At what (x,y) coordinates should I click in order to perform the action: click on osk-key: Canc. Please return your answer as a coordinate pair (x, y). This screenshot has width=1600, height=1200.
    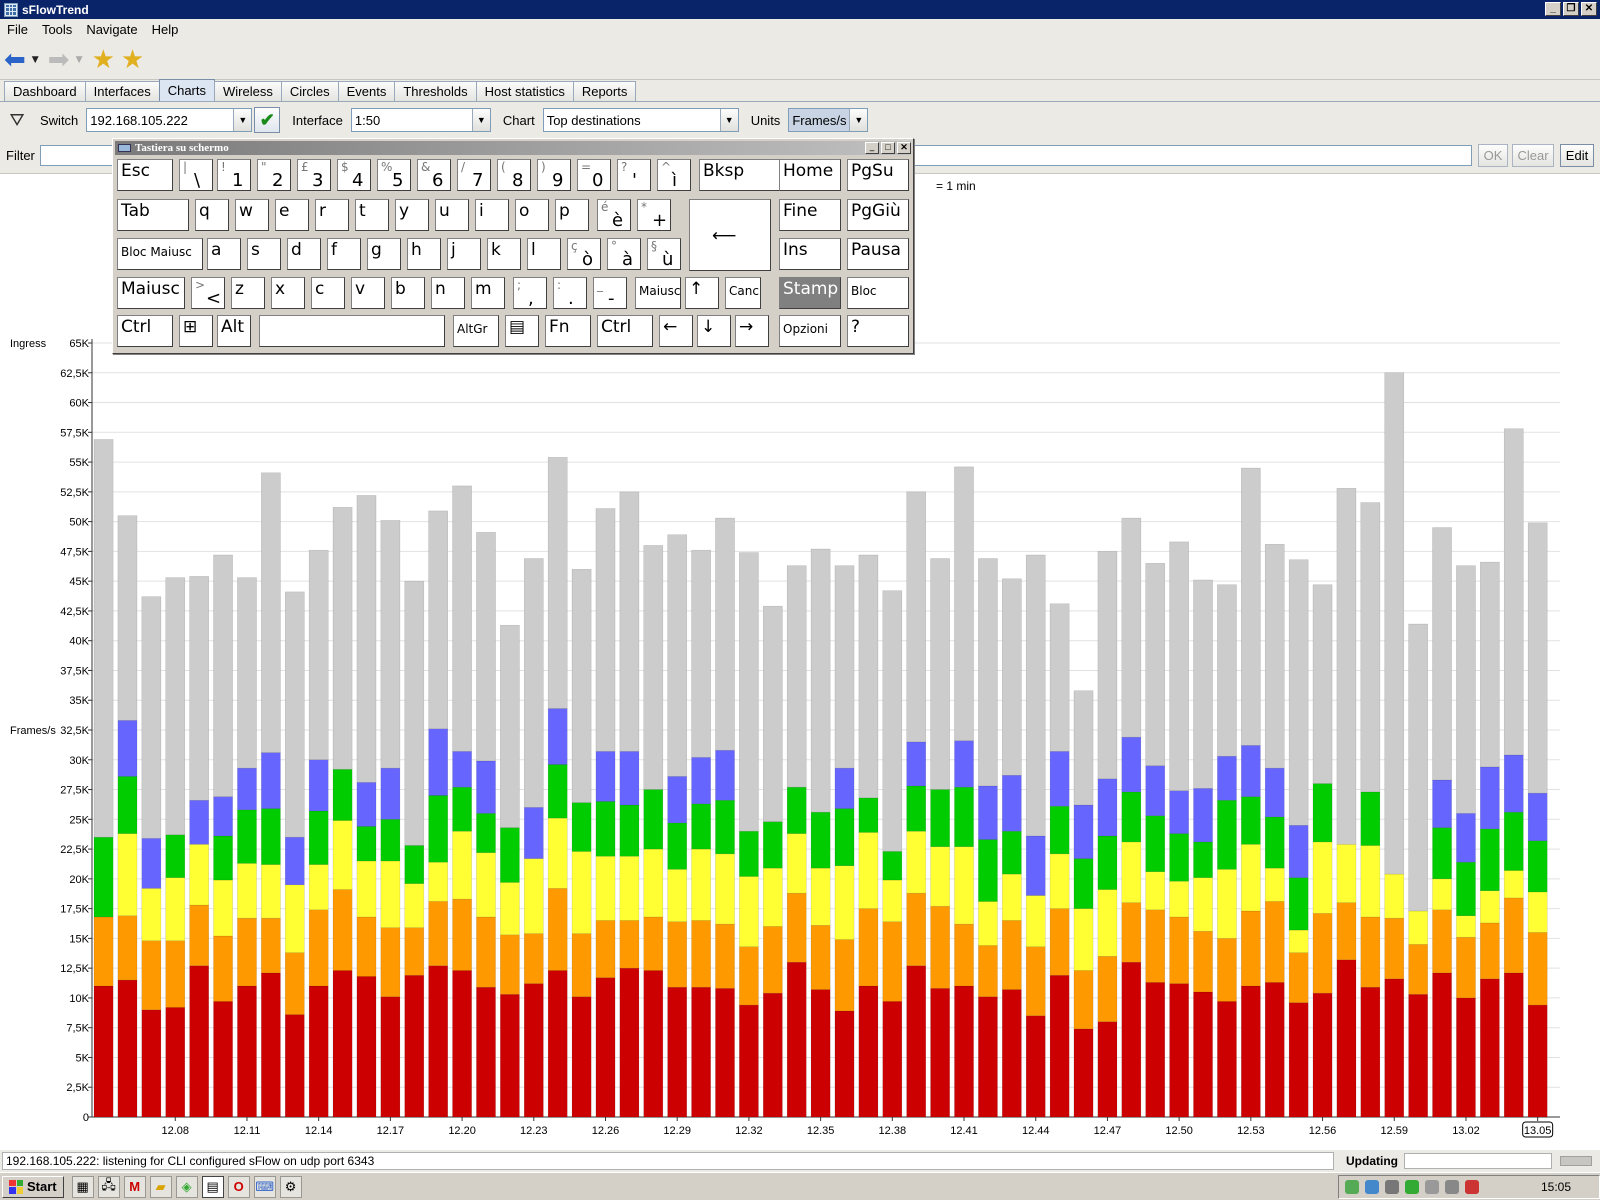
    Looking at the image, I should click on (743, 293).